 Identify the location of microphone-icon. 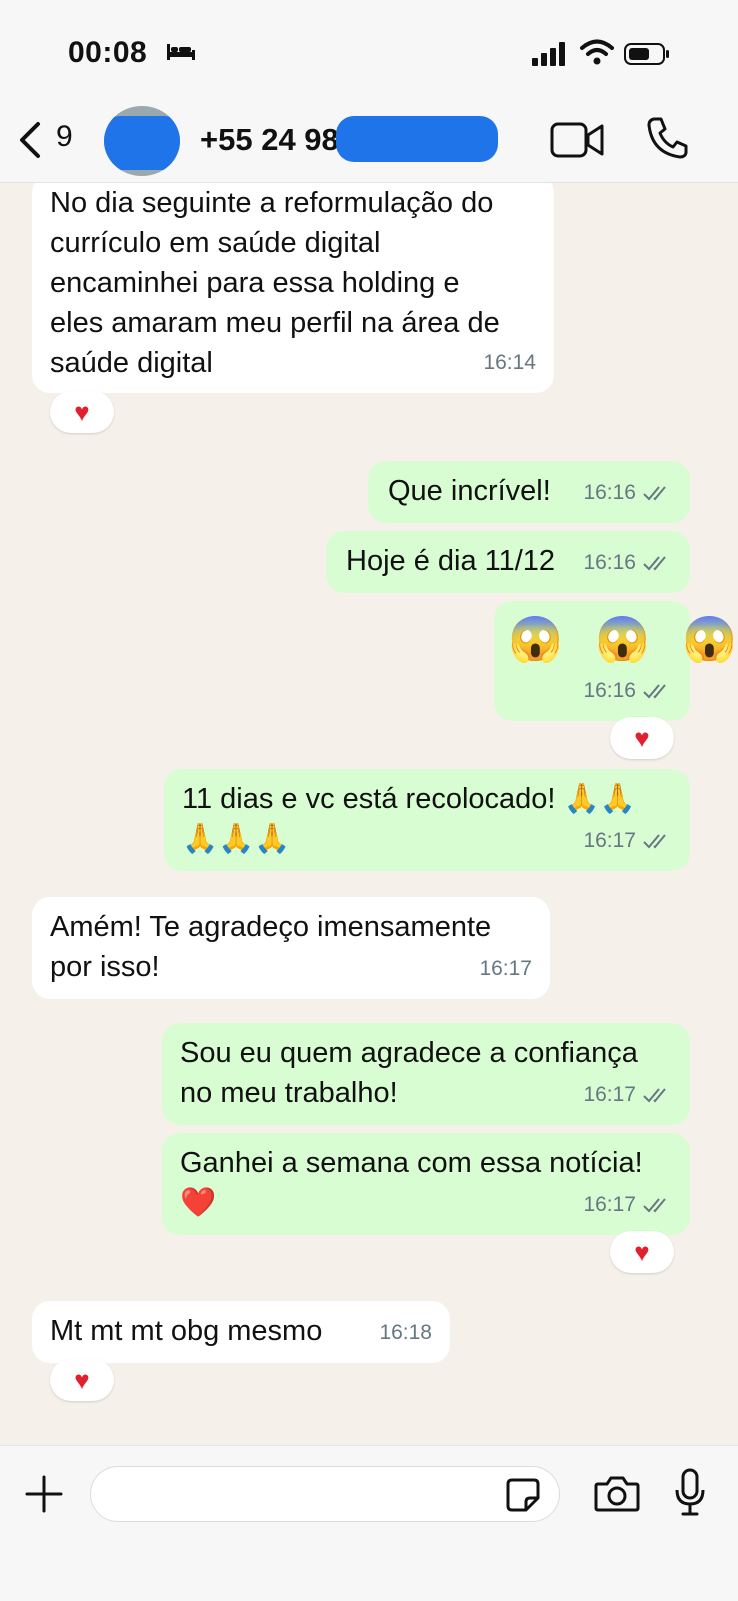
(690, 1492).